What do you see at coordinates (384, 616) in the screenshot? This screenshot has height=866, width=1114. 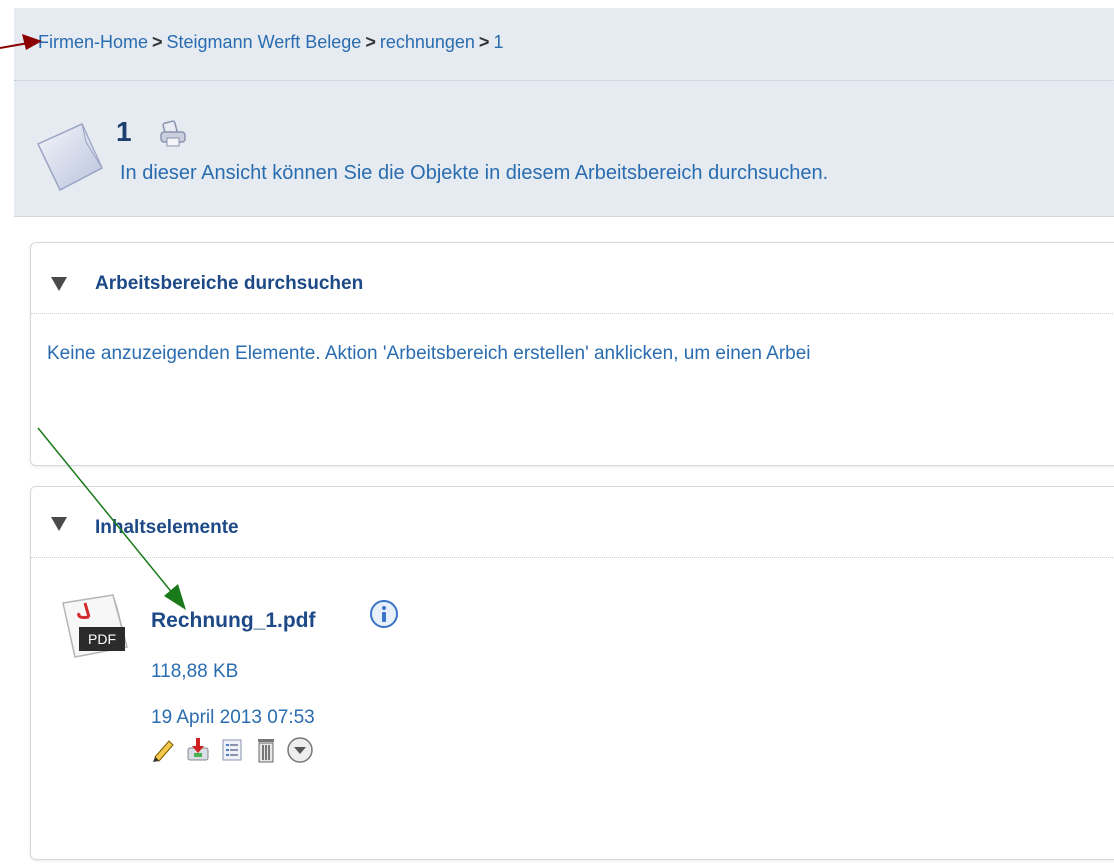 I see `info-icon` at bounding box center [384, 616].